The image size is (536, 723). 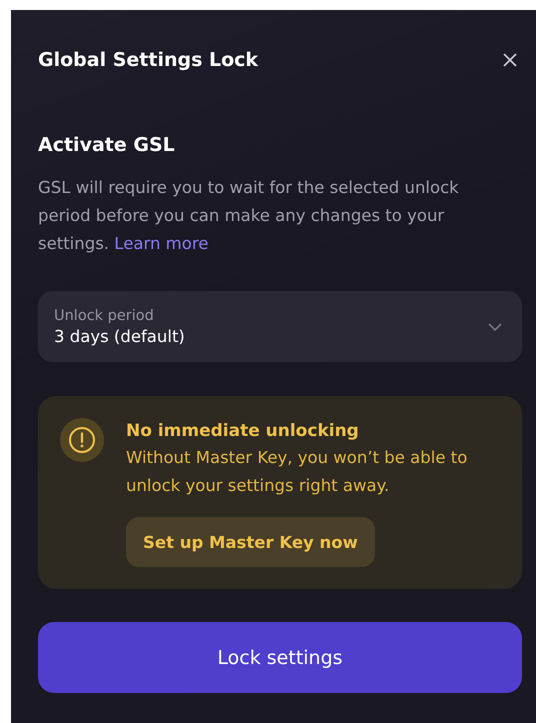 What do you see at coordinates (297, 472) in the screenshot?
I see `warning-message: Without Master Key, you won’t be able to unlock your settings right away.` at bounding box center [297, 472].